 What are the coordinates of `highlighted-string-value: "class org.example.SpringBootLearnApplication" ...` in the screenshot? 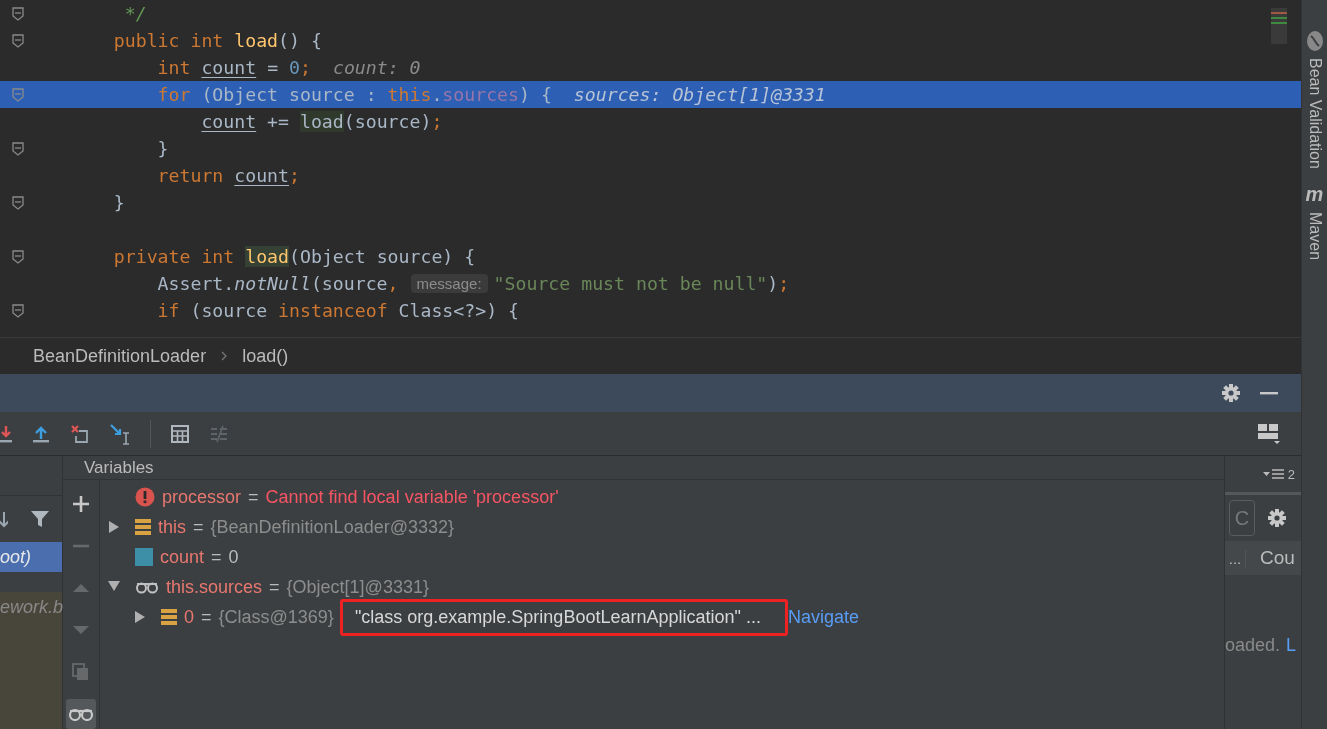 It's located at (563, 617).